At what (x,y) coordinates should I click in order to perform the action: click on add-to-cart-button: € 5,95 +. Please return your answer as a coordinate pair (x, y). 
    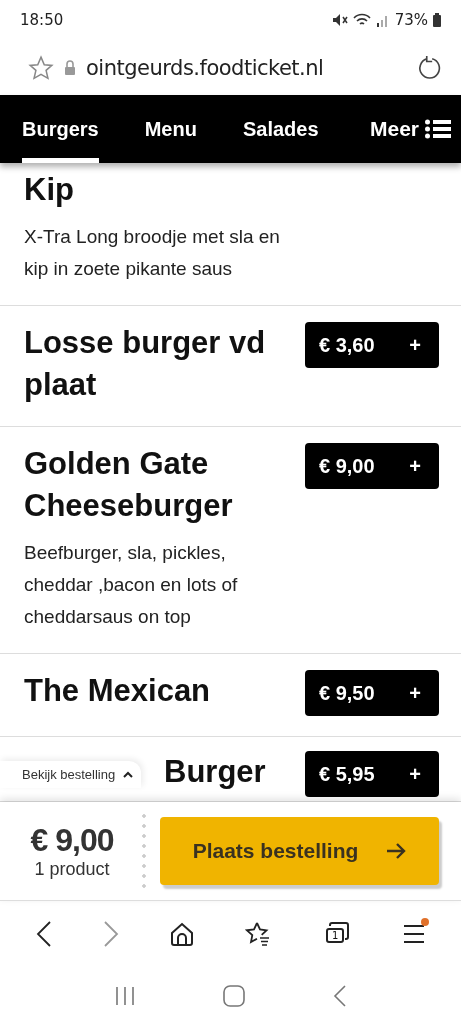
    Looking at the image, I should click on (372, 774).